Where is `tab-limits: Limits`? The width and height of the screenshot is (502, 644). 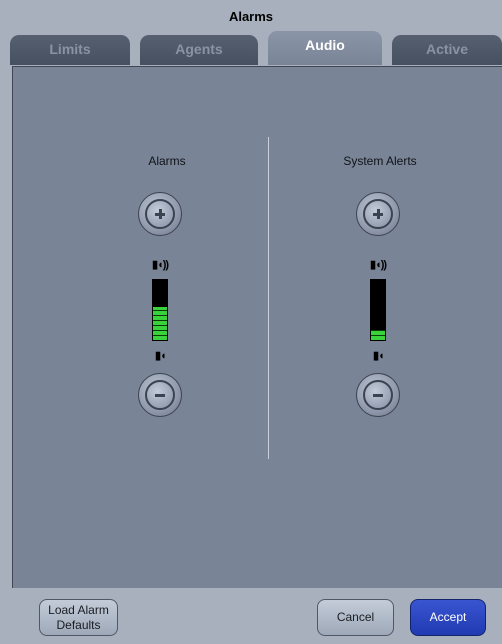 tab-limits: Limits is located at coordinates (70, 50).